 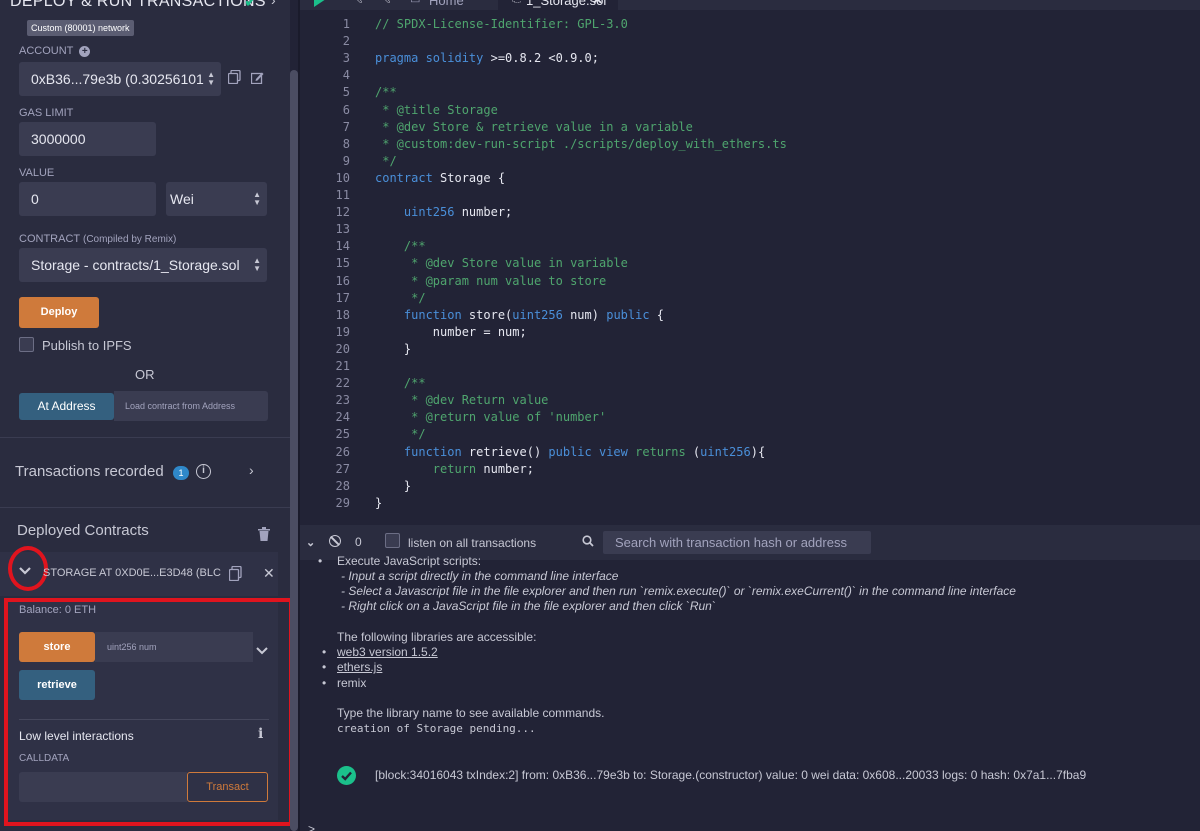 What do you see at coordinates (387, 652) in the screenshot?
I see `lib-link-web3: web3 version 1.5.2` at bounding box center [387, 652].